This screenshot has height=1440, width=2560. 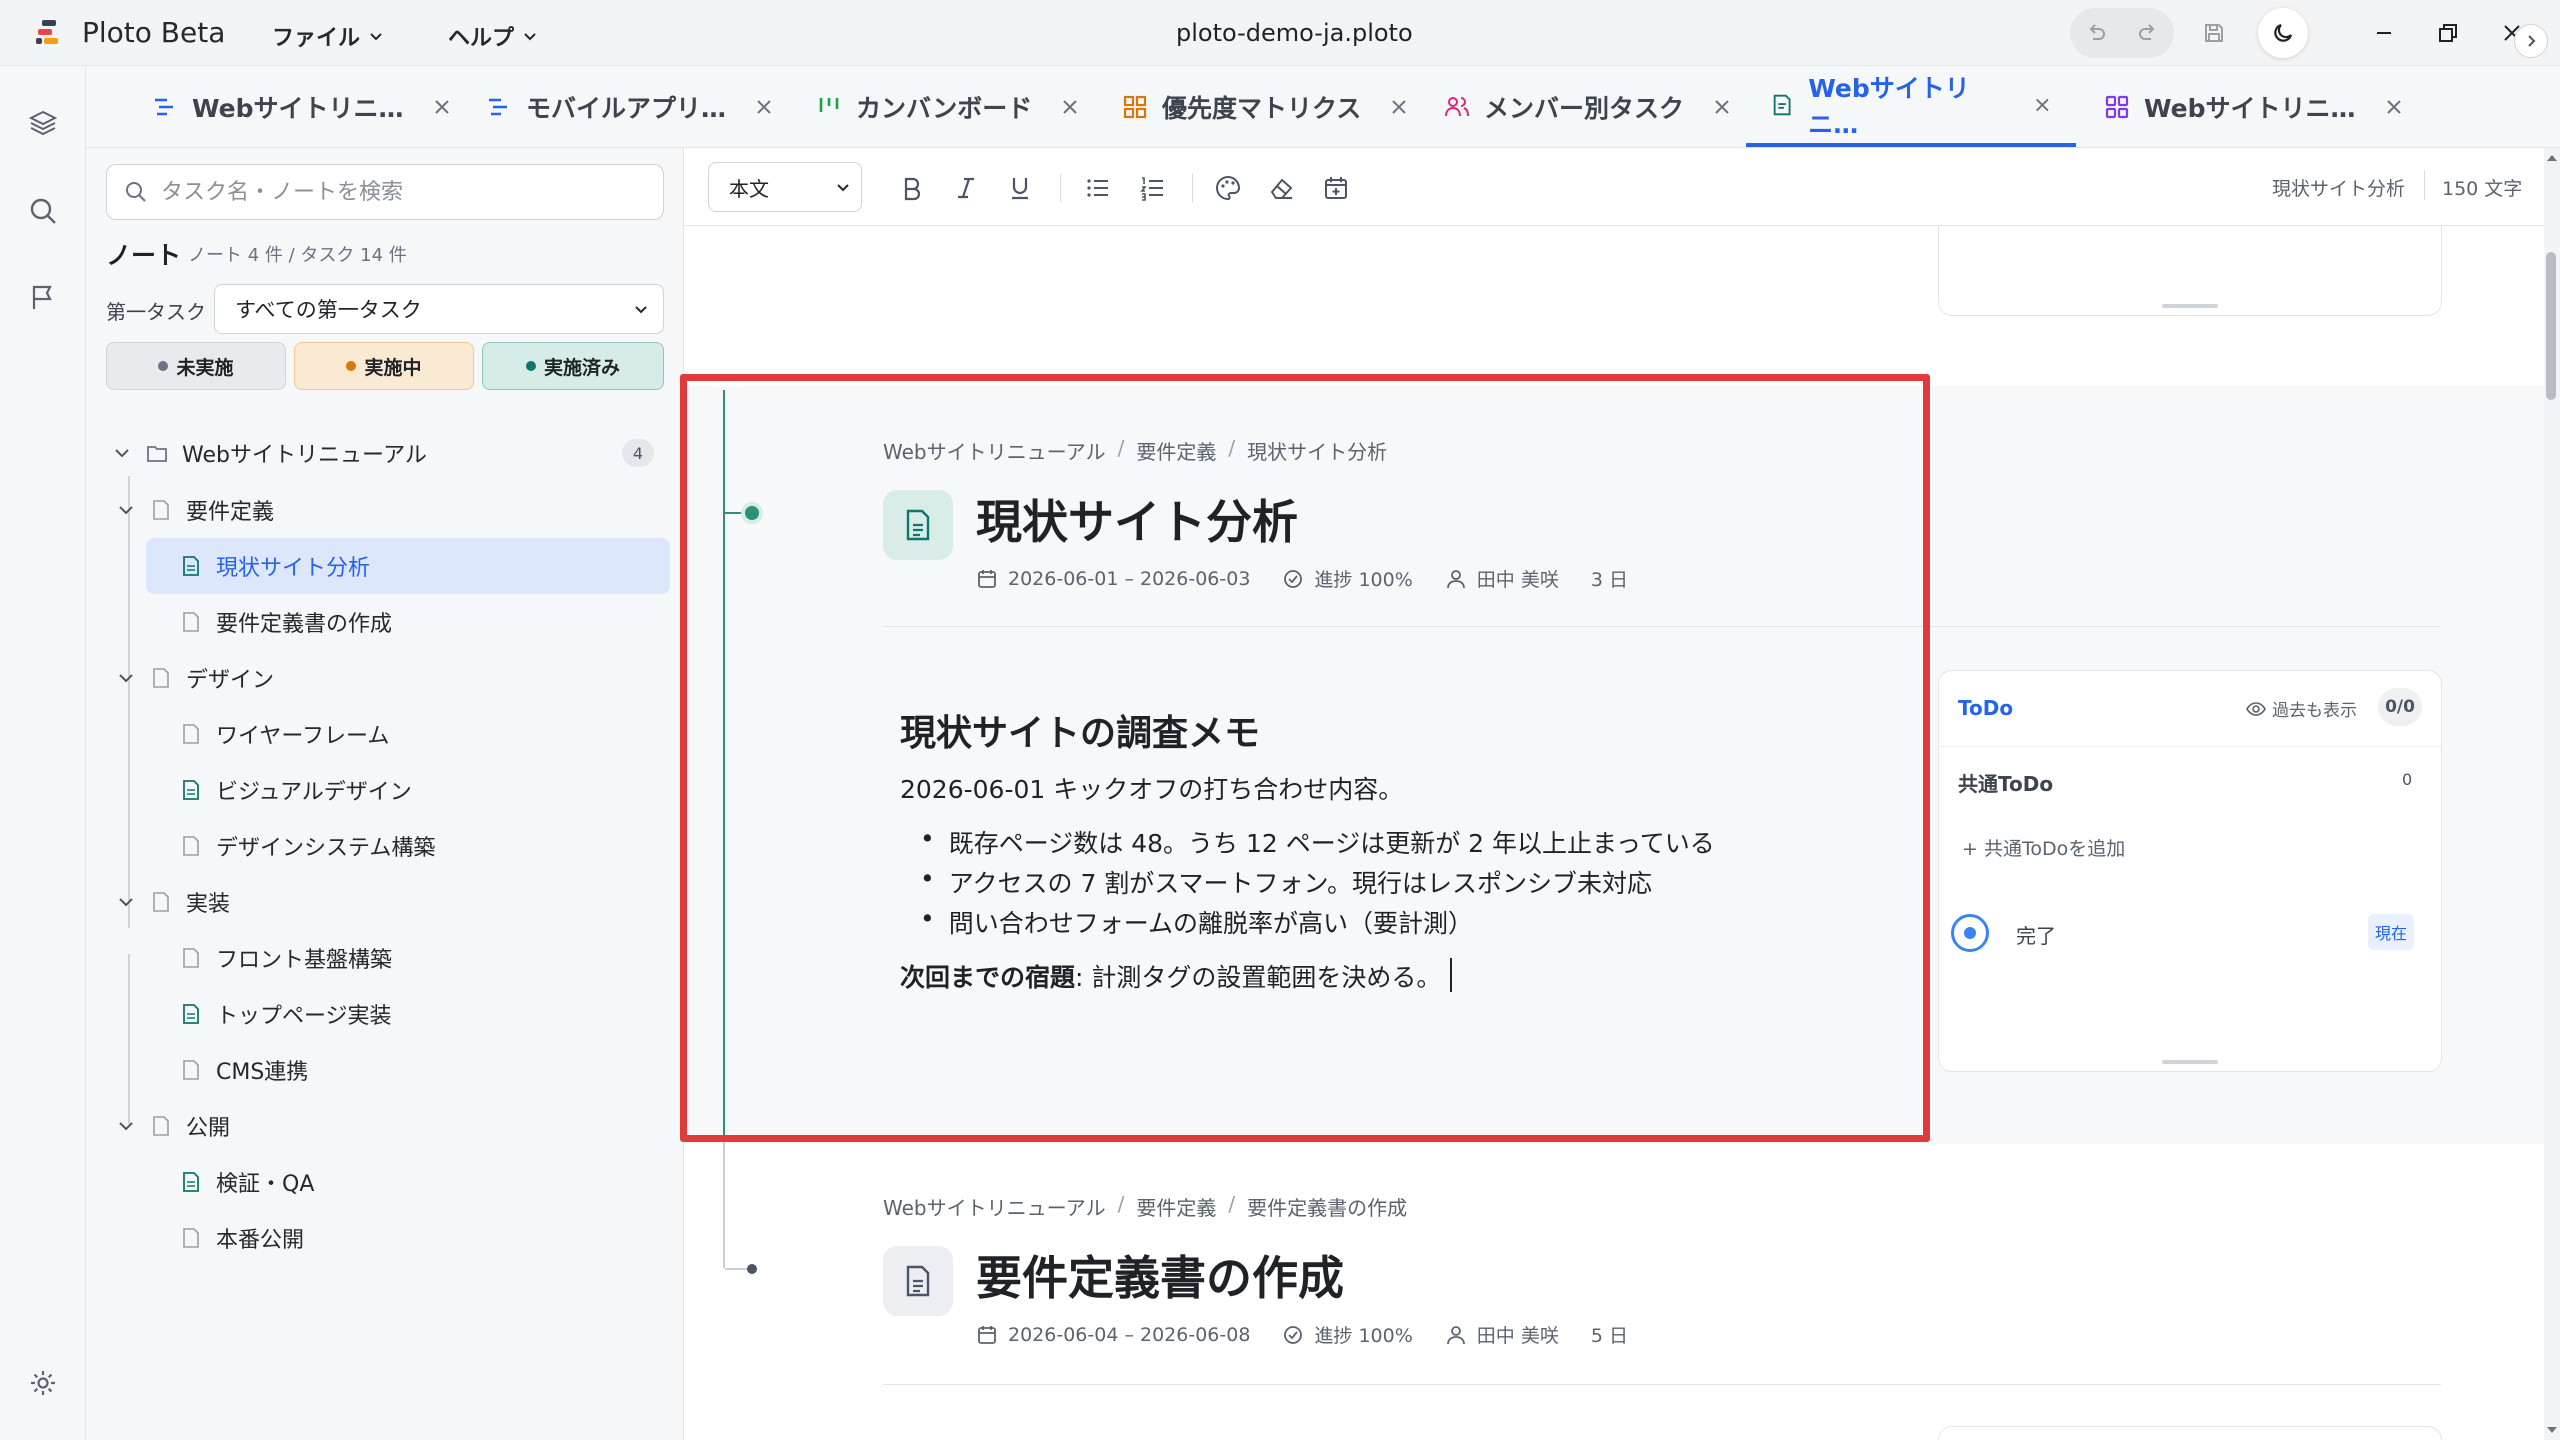 What do you see at coordinates (408, 1238) in the screenshot?
I see `tree-item-production-release: 本番公開` at bounding box center [408, 1238].